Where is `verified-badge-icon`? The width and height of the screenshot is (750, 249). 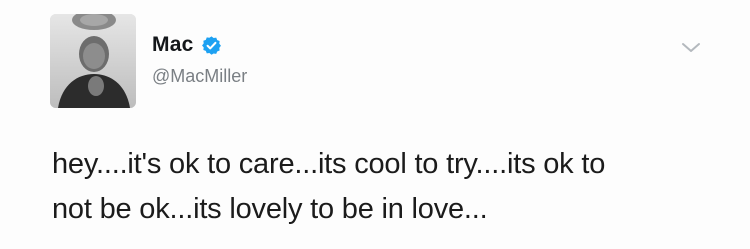 verified-badge-icon is located at coordinates (211, 45).